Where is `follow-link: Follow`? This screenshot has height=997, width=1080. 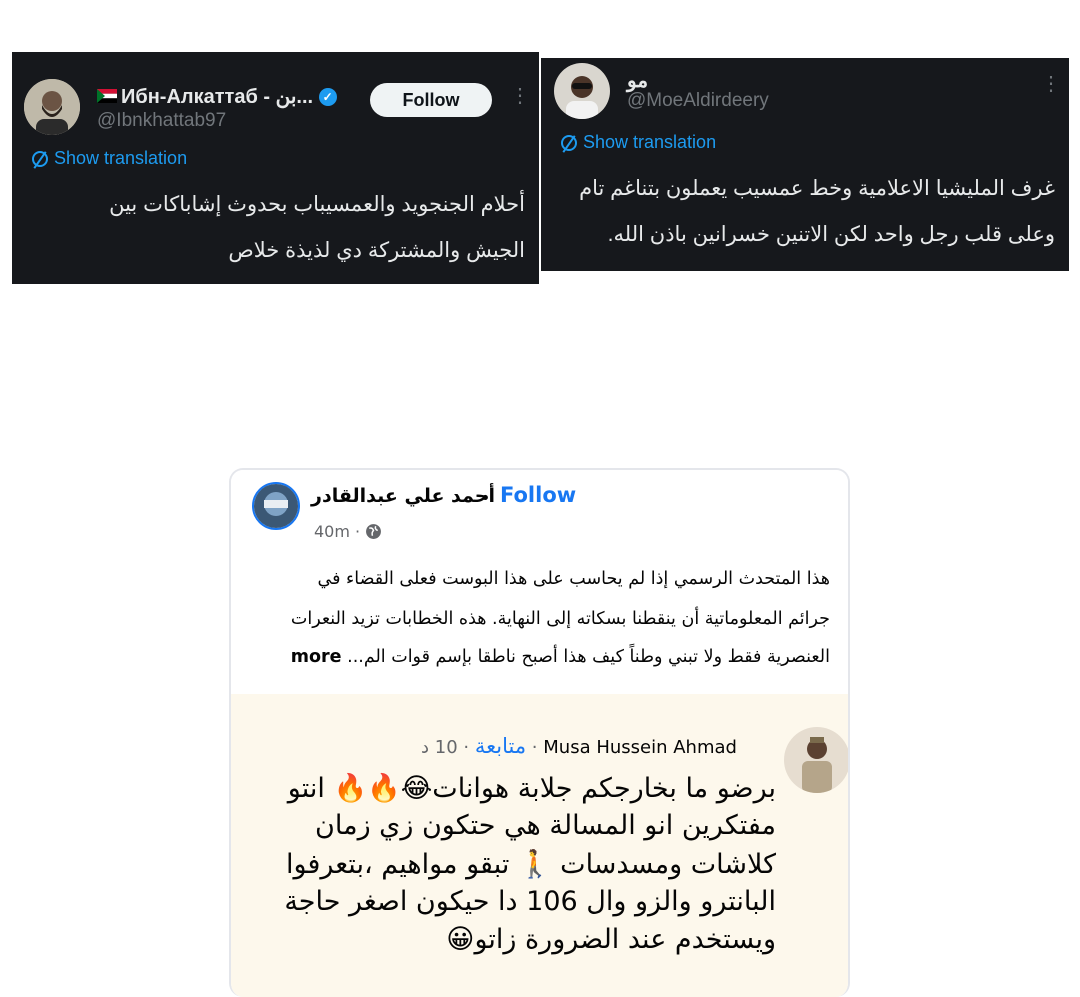 follow-link: Follow is located at coordinates (538, 495).